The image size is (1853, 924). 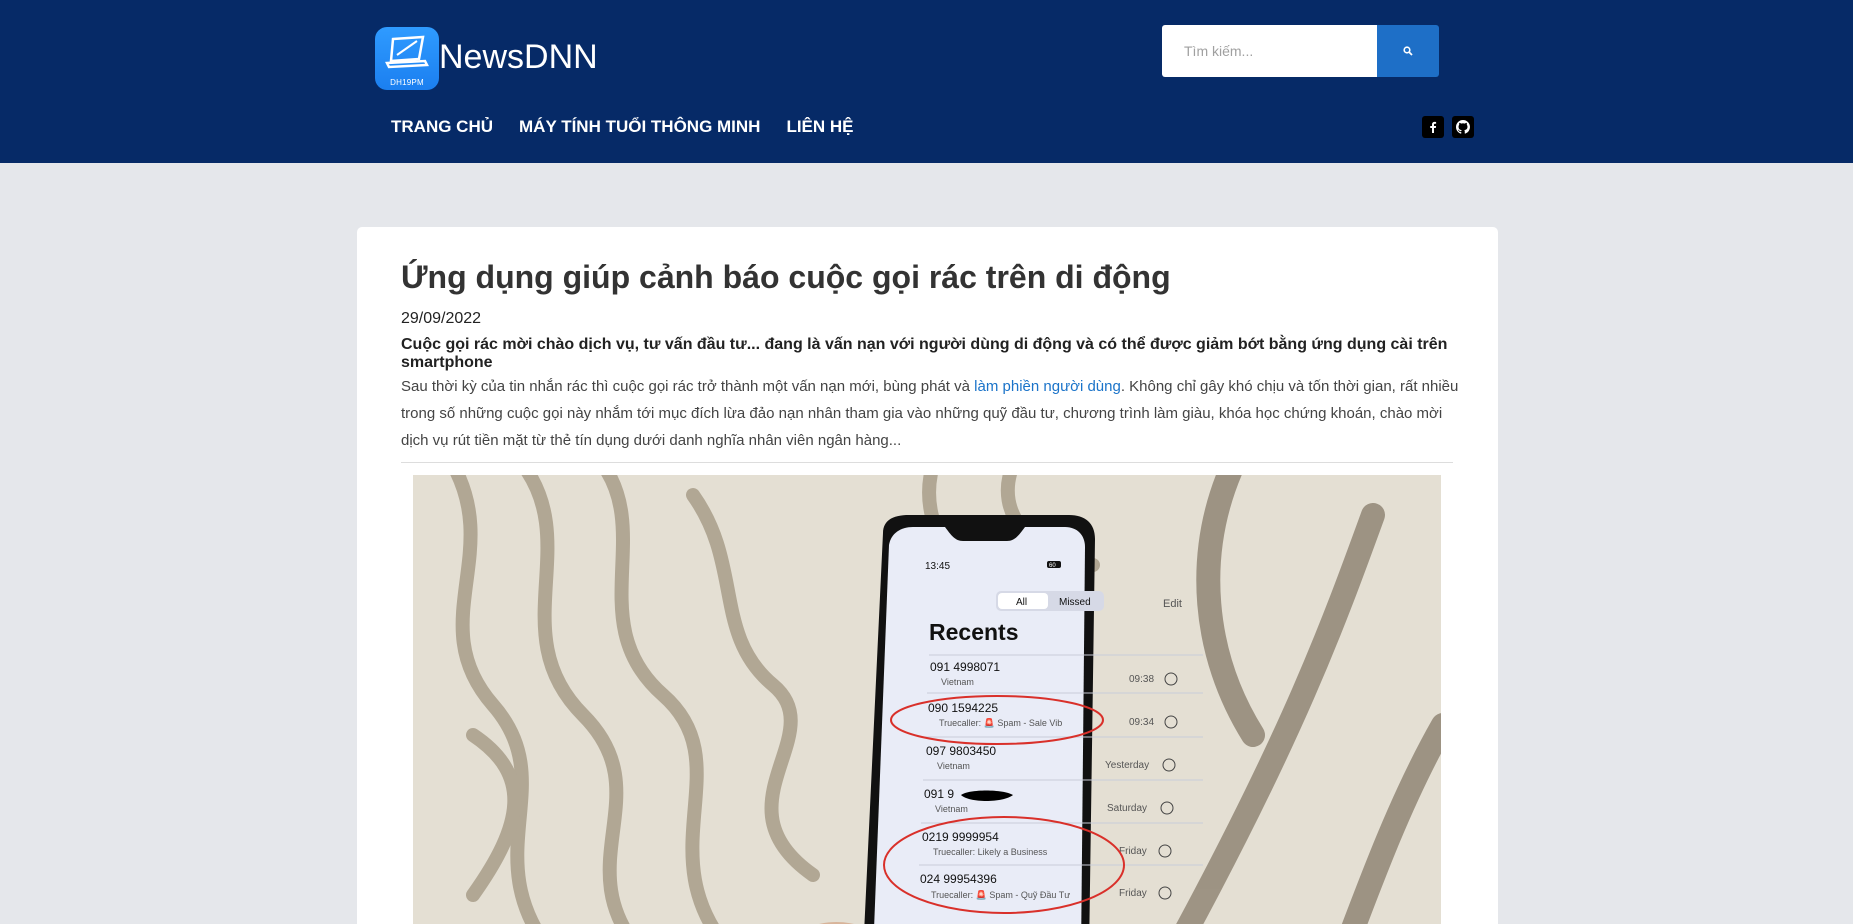 I want to click on call-sub: Truecaller: 🚨 Spam - Sale Vib, so click(x=1000, y=722).